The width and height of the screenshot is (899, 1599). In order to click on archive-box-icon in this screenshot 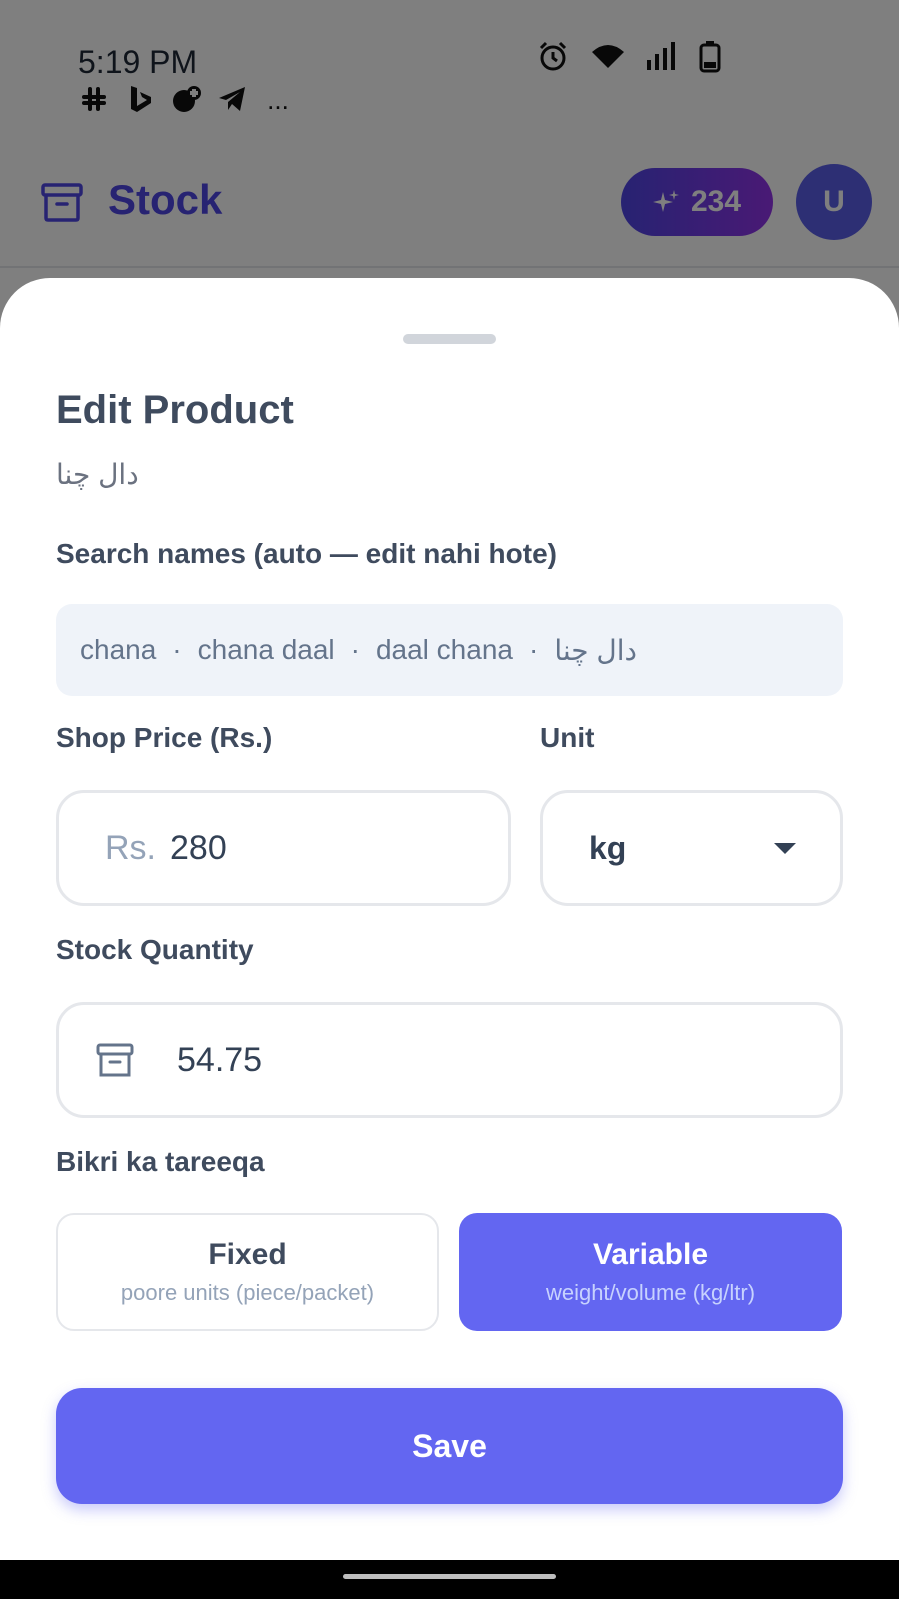, I will do `click(115, 1060)`.